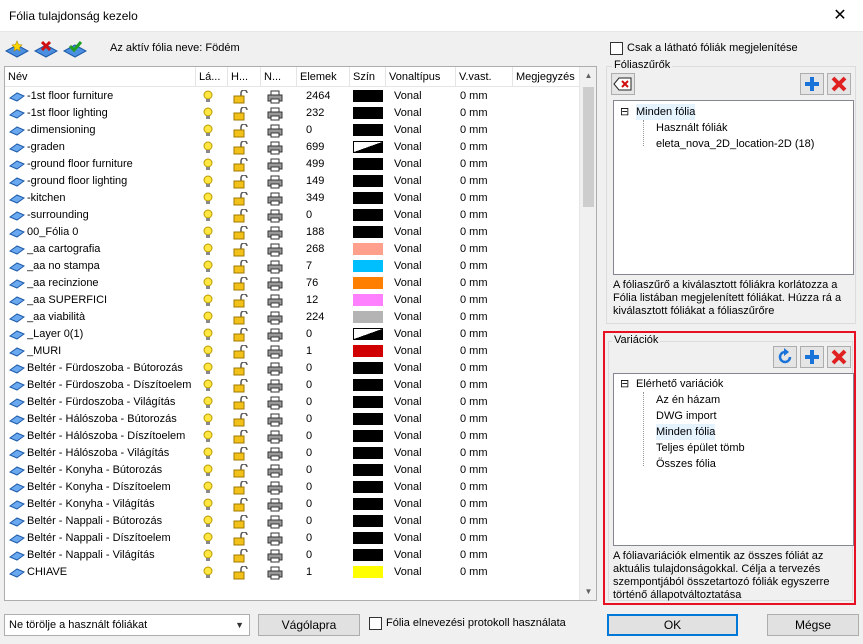 The width and height of the screenshot is (863, 644). Describe the element at coordinates (587, 333) in the screenshot. I see `grid-scrollbar: ▲ ▼` at that location.